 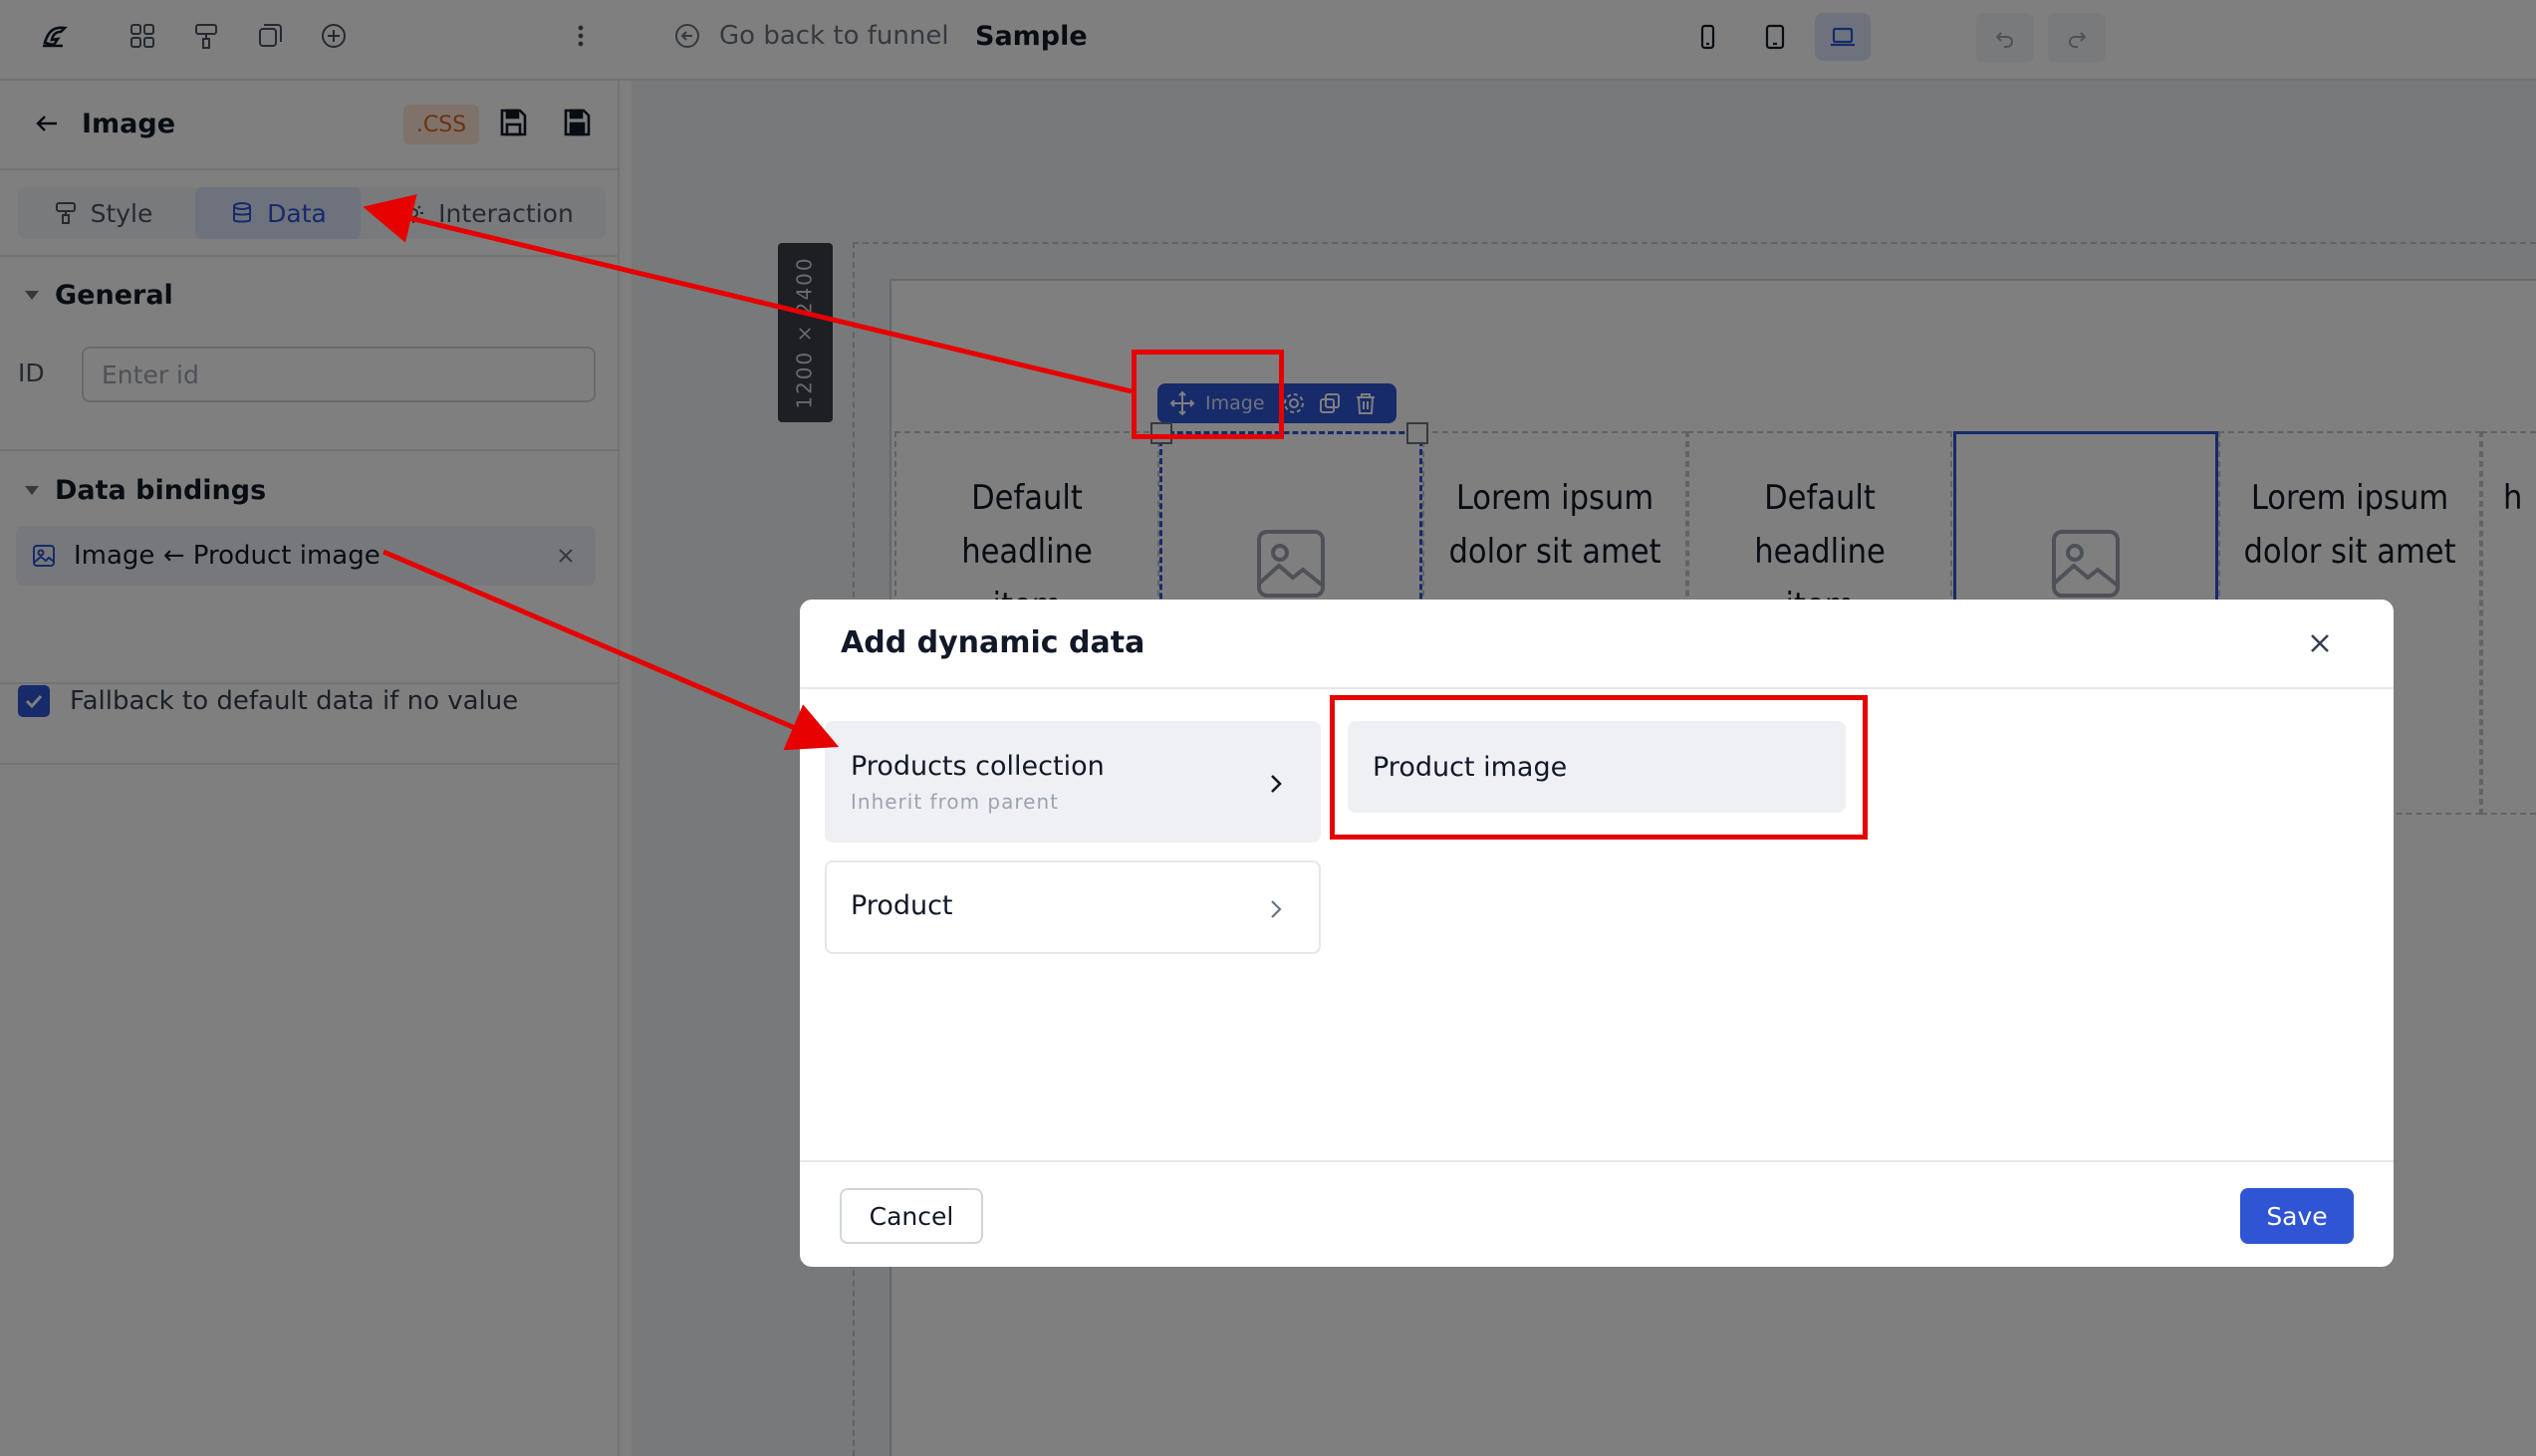 I want to click on close-icon, so click(x=2320, y=643).